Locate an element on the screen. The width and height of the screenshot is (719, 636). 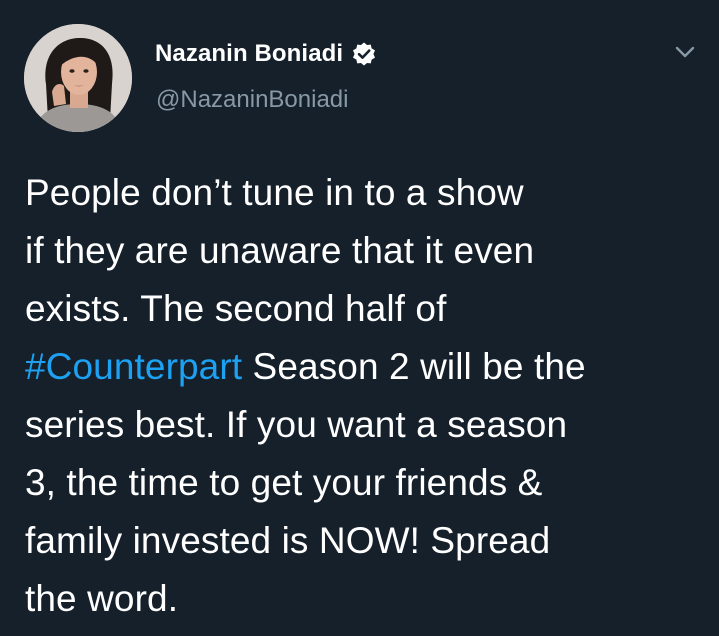
avatar is located at coordinates (78, 78).